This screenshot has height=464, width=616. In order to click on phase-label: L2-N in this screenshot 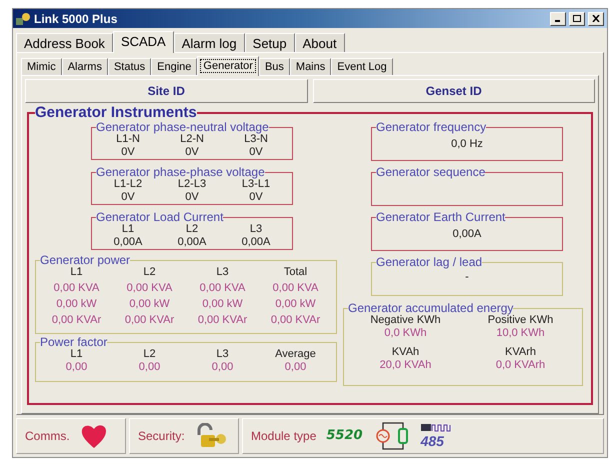, I will do `click(192, 139)`.